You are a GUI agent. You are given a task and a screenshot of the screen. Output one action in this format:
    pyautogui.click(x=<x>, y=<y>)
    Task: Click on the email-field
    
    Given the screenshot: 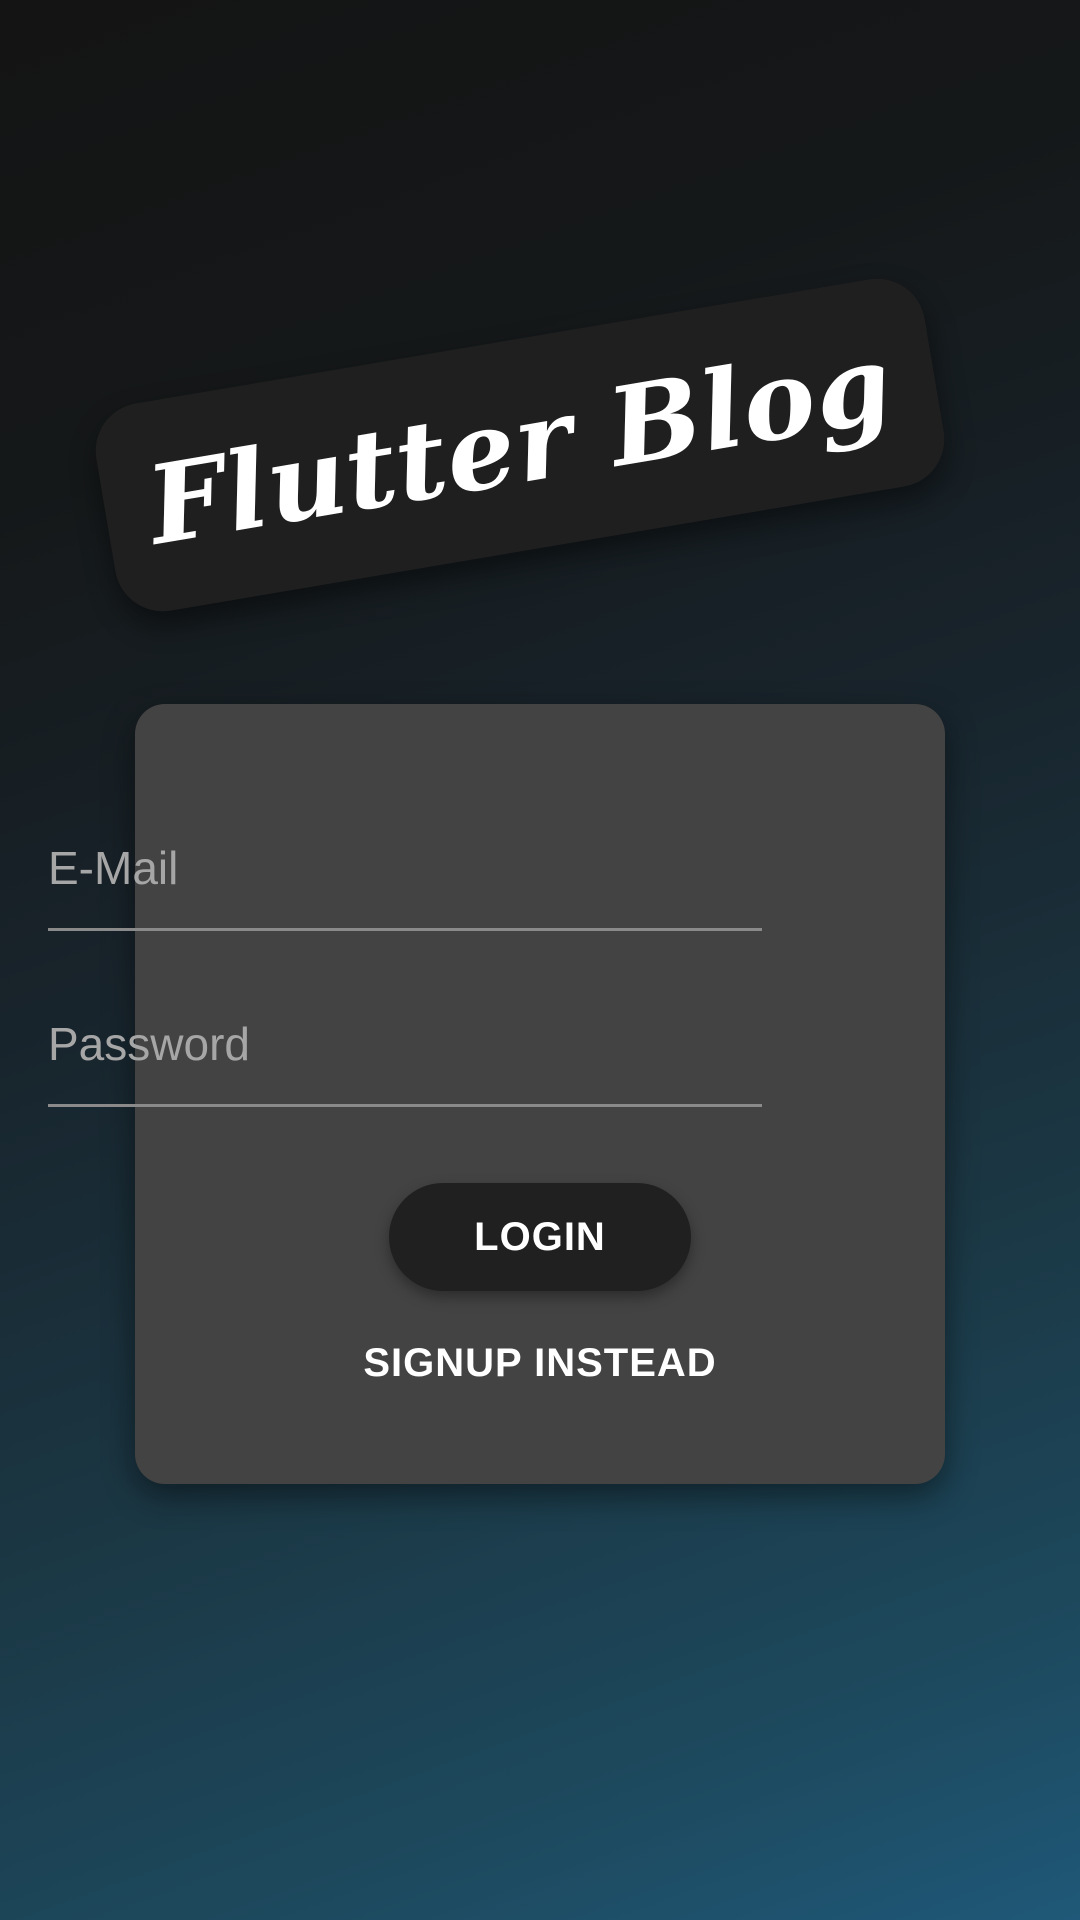 What is the action you would take?
    pyautogui.click(x=405, y=869)
    